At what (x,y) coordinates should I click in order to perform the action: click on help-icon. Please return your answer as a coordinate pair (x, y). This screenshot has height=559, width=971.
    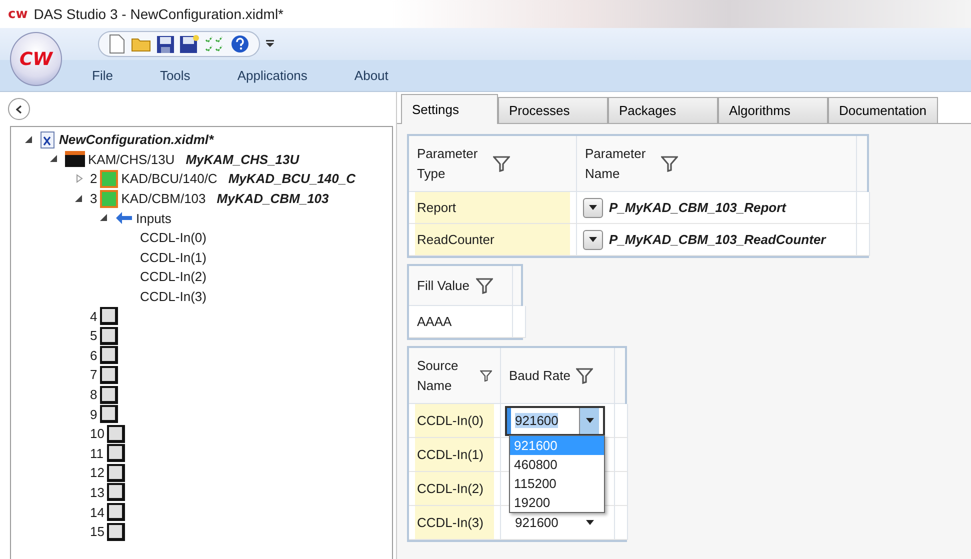
    Looking at the image, I should click on (240, 44).